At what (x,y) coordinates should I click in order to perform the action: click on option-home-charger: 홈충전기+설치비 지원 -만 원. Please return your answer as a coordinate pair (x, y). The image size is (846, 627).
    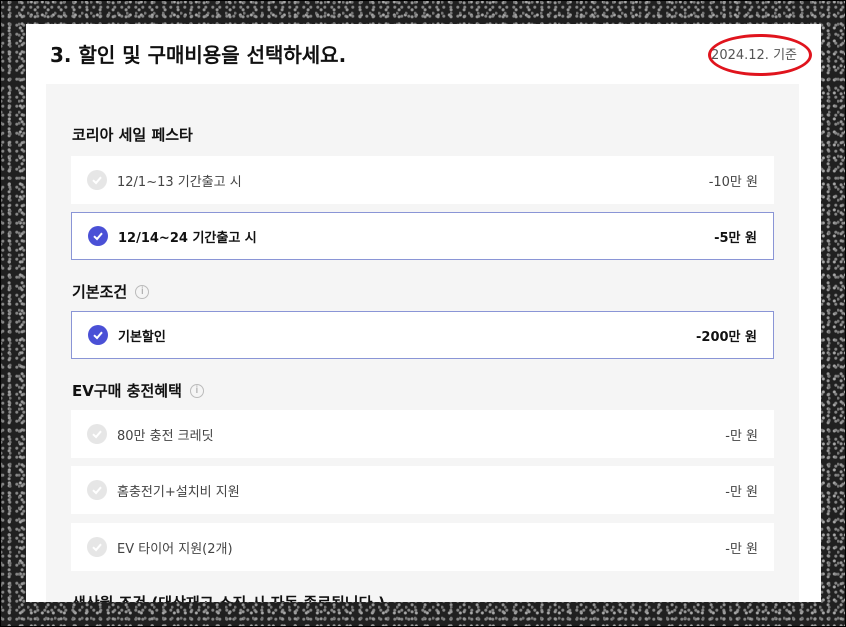
    Looking at the image, I should click on (422, 490).